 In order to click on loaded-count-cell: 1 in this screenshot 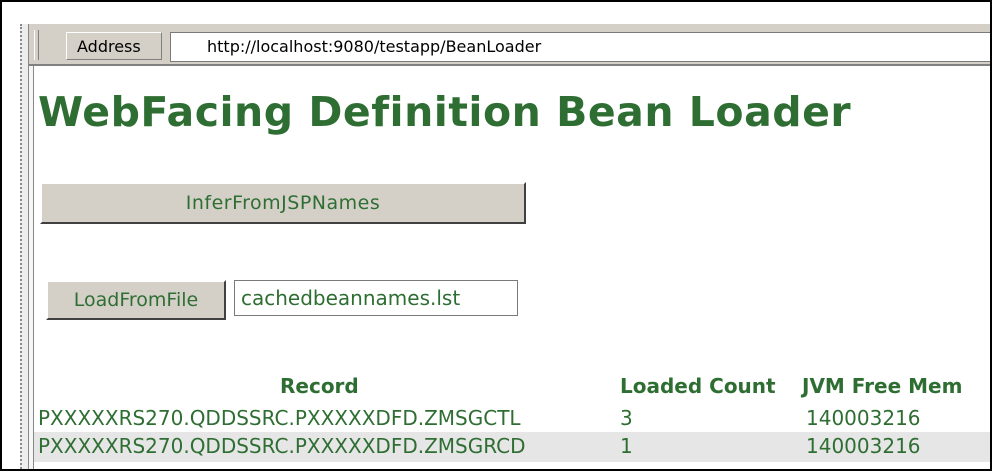, I will do `click(626, 446)`.